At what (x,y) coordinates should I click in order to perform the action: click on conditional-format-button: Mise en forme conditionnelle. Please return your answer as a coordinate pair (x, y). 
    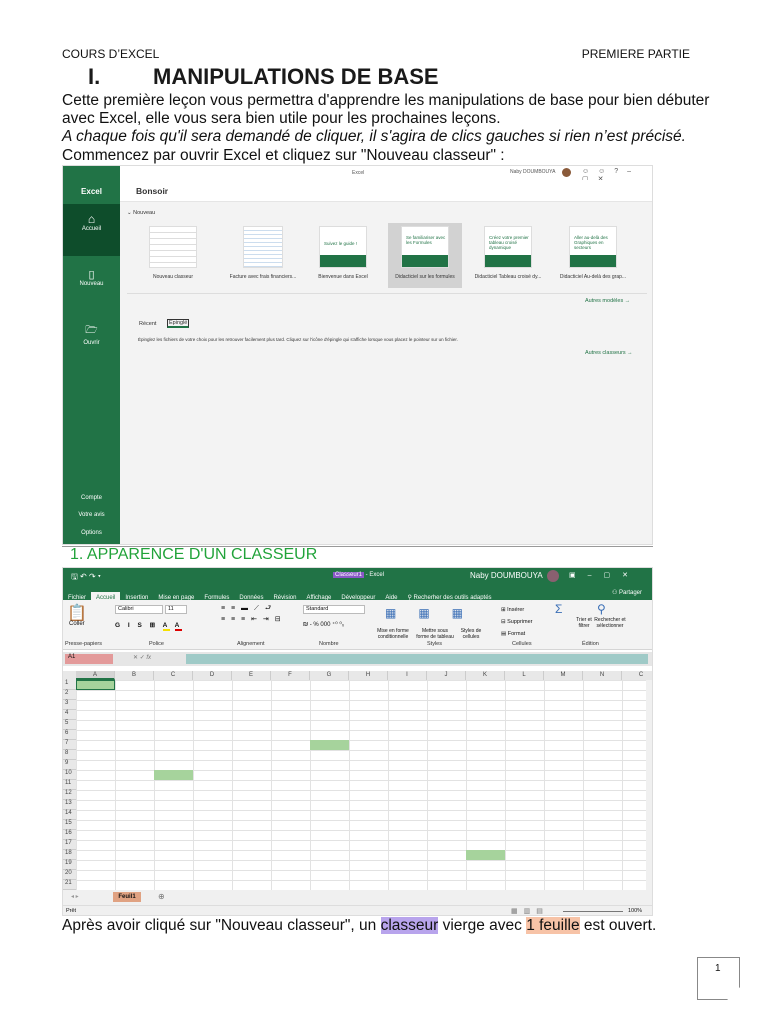
    Looking at the image, I should click on (393, 634).